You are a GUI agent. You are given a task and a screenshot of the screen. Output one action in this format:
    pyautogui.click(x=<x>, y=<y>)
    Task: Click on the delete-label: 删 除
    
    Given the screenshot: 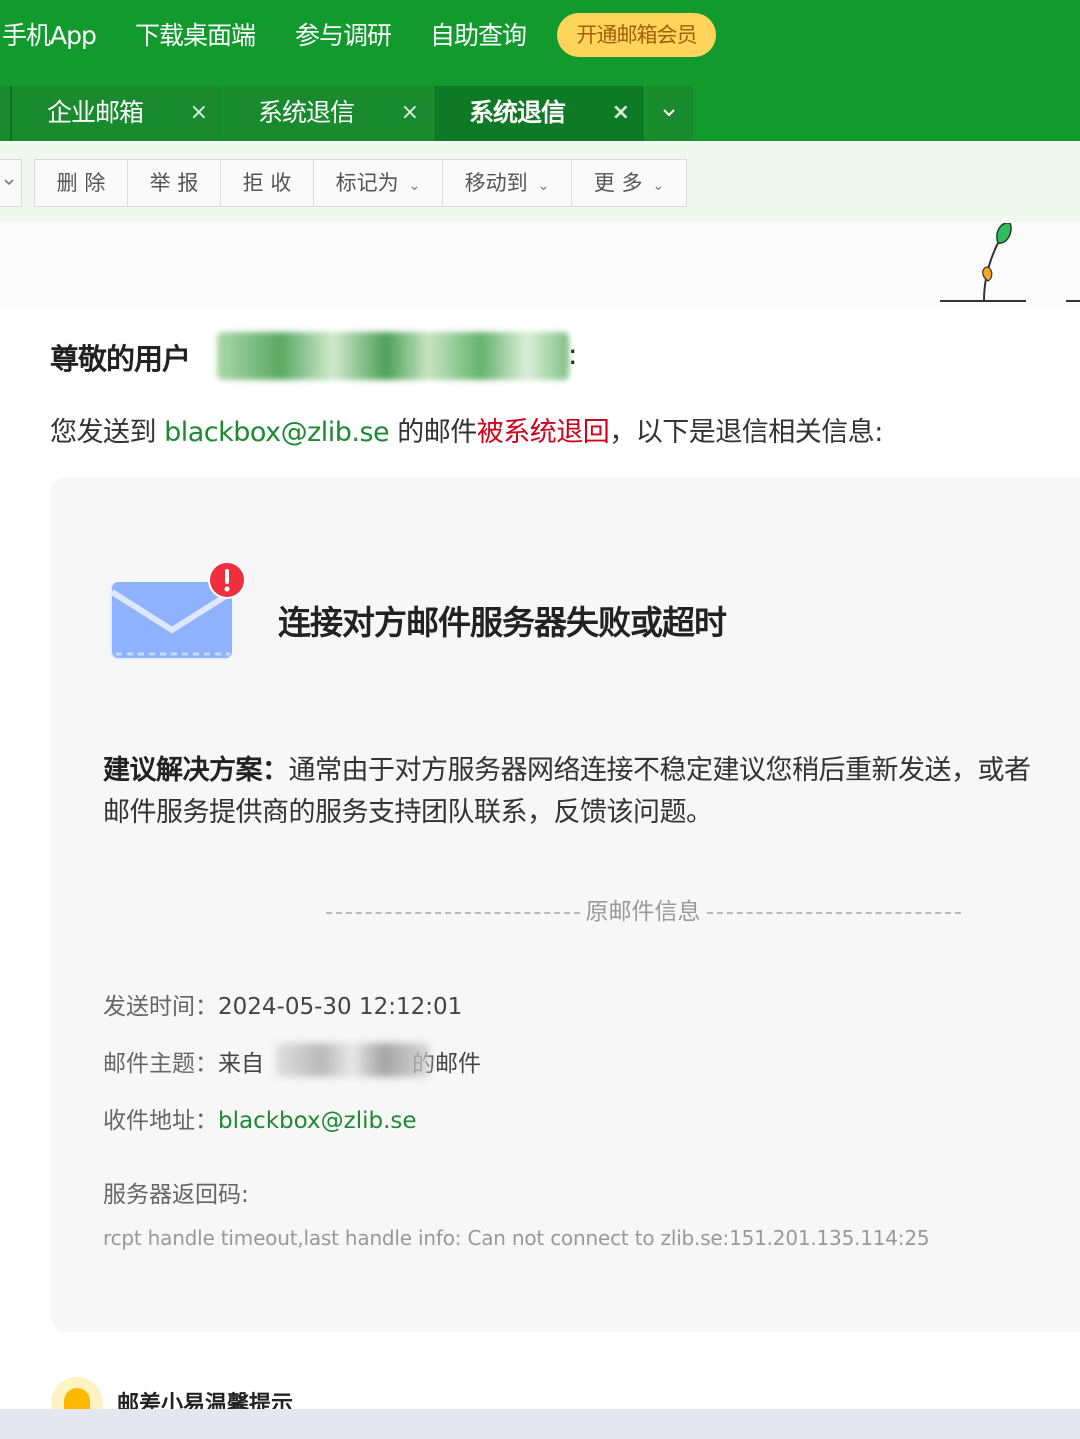 What is the action you would take?
    pyautogui.click(x=81, y=183)
    